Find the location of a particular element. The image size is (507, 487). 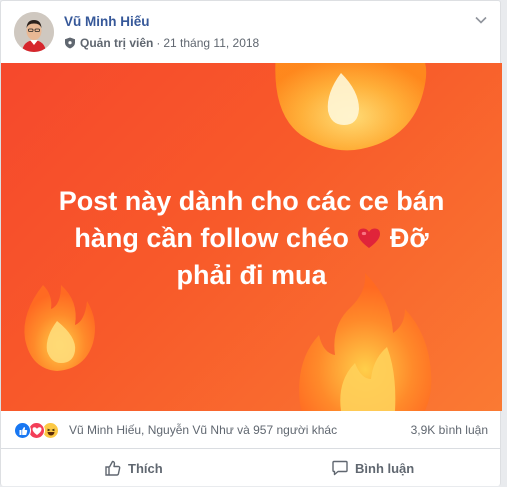

reaction-icons is located at coordinates (41, 430).